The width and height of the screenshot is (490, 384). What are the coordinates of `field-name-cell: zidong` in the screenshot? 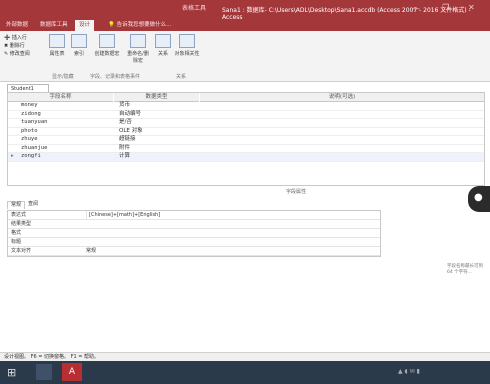 It's located at (73, 115).